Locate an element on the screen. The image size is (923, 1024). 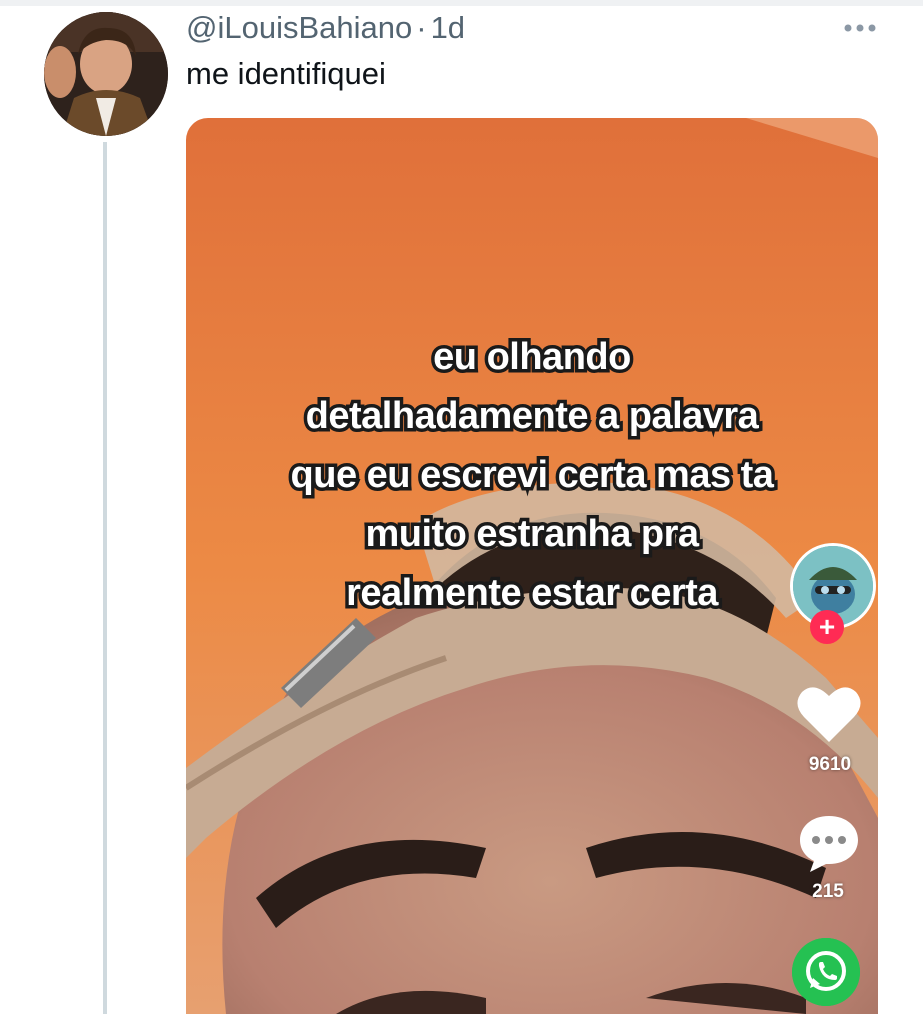
heart-icon is located at coordinates (829, 714).